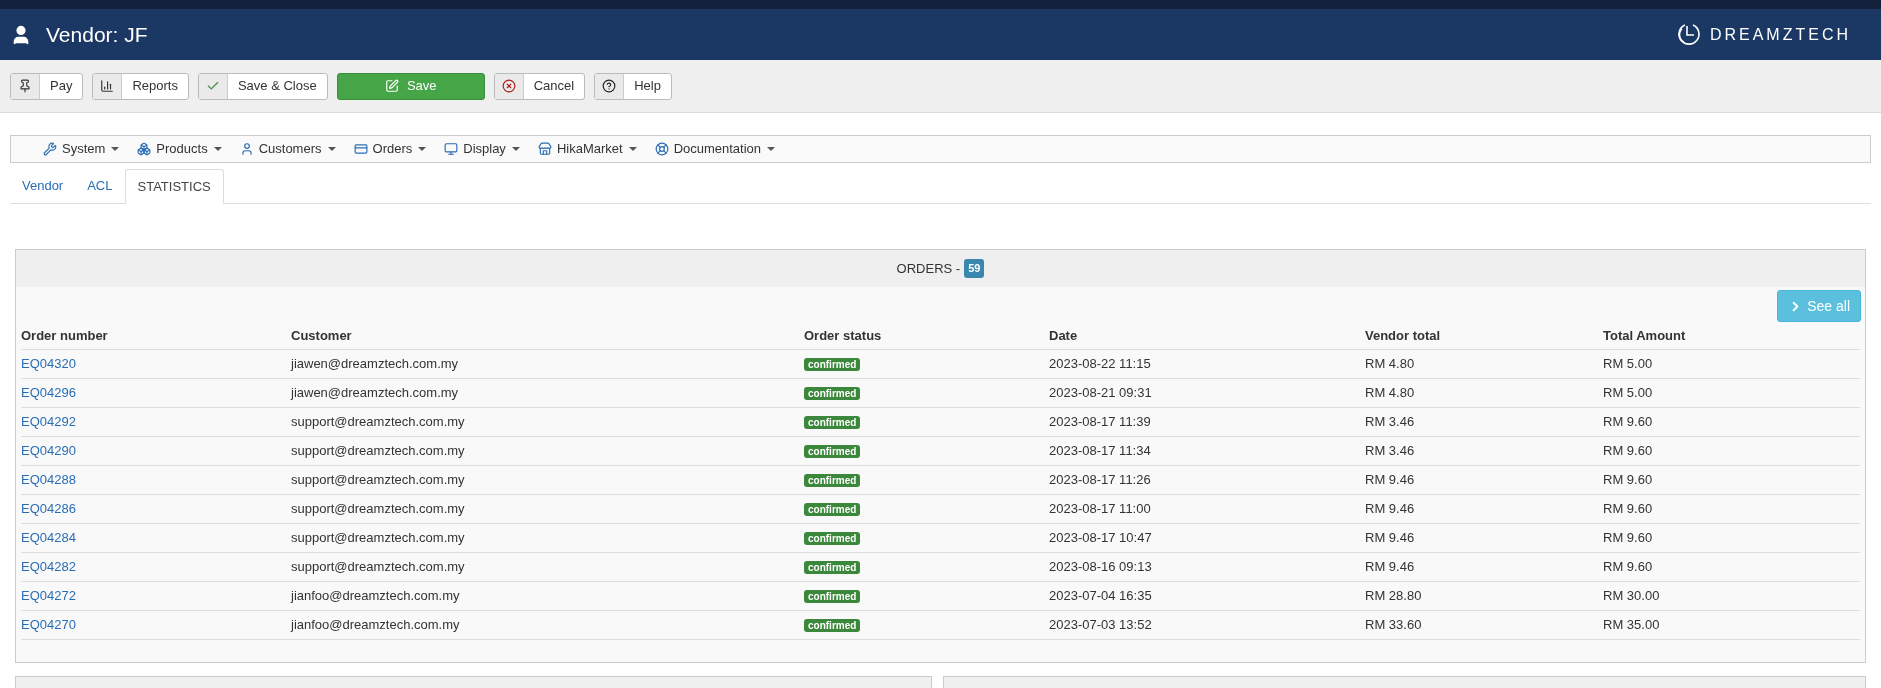 This screenshot has width=1881, height=688. I want to click on credit-card-icon, so click(360, 149).